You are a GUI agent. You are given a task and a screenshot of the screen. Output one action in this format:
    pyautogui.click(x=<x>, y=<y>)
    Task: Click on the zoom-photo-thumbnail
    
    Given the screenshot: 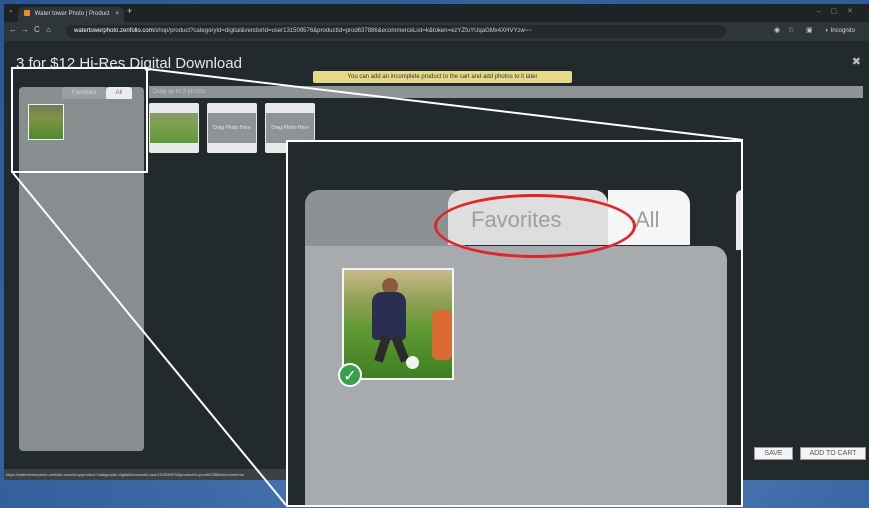 What is the action you would take?
    pyautogui.click(x=398, y=324)
    